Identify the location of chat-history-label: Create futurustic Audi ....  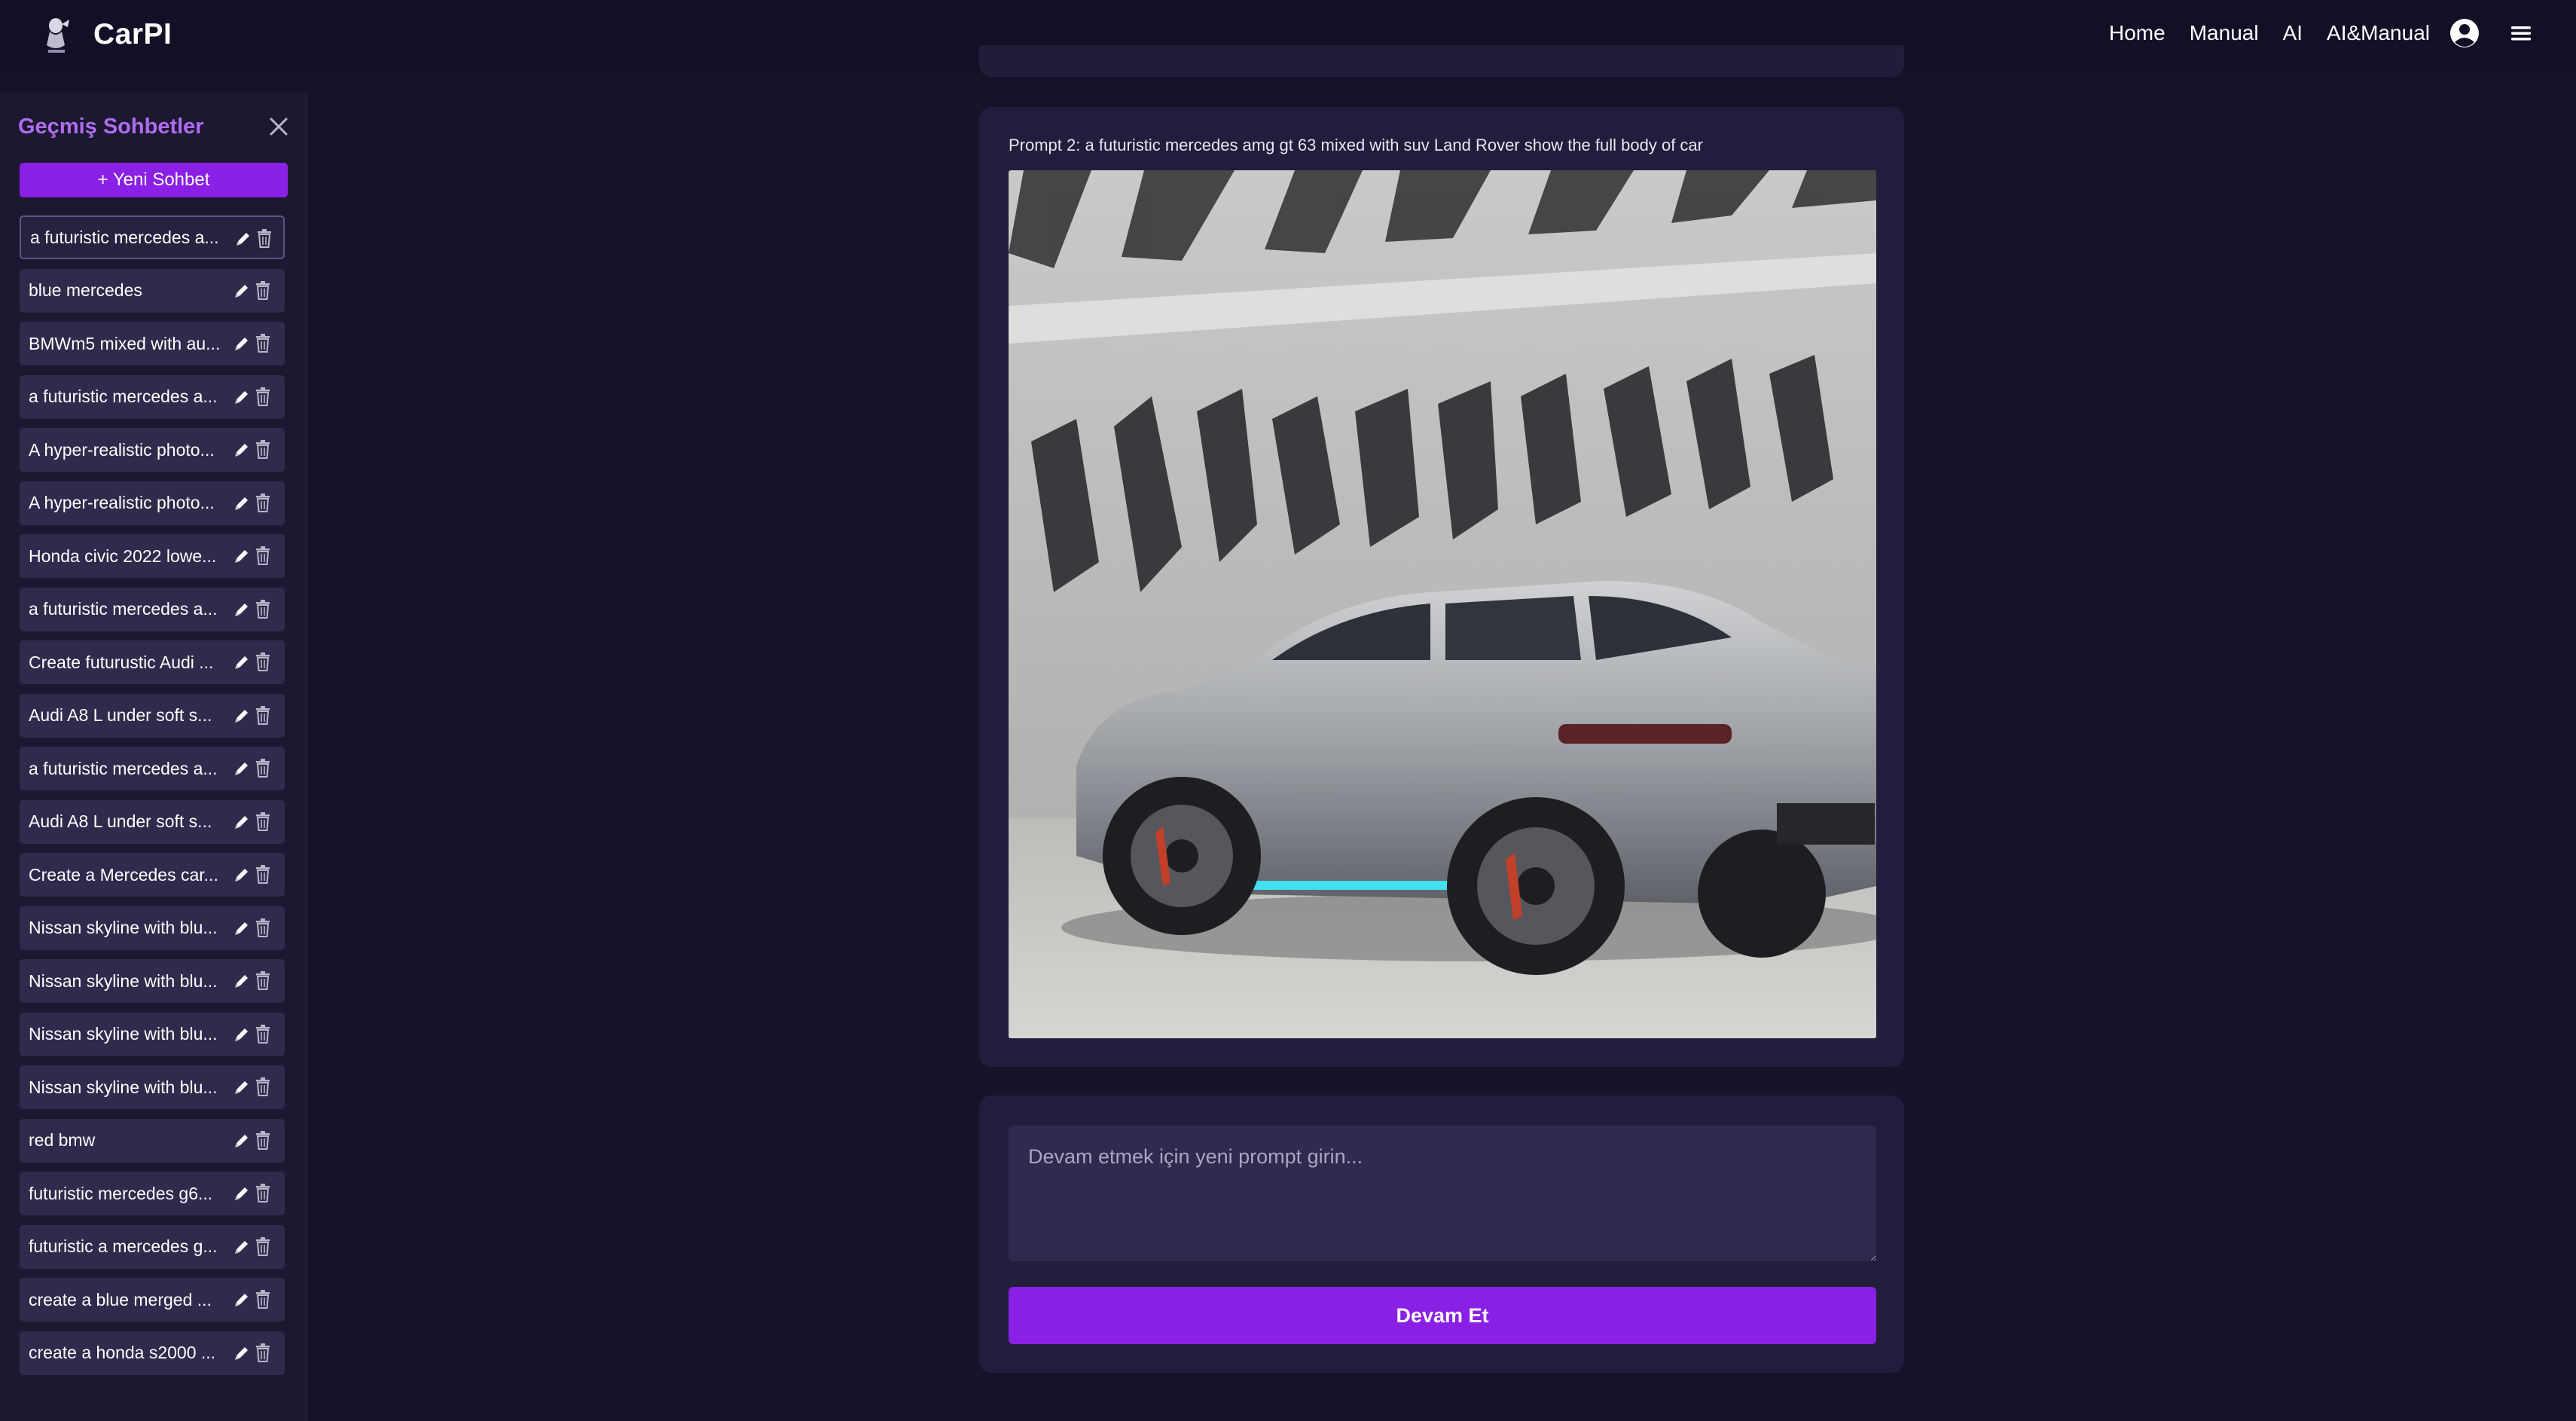
(122, 662).